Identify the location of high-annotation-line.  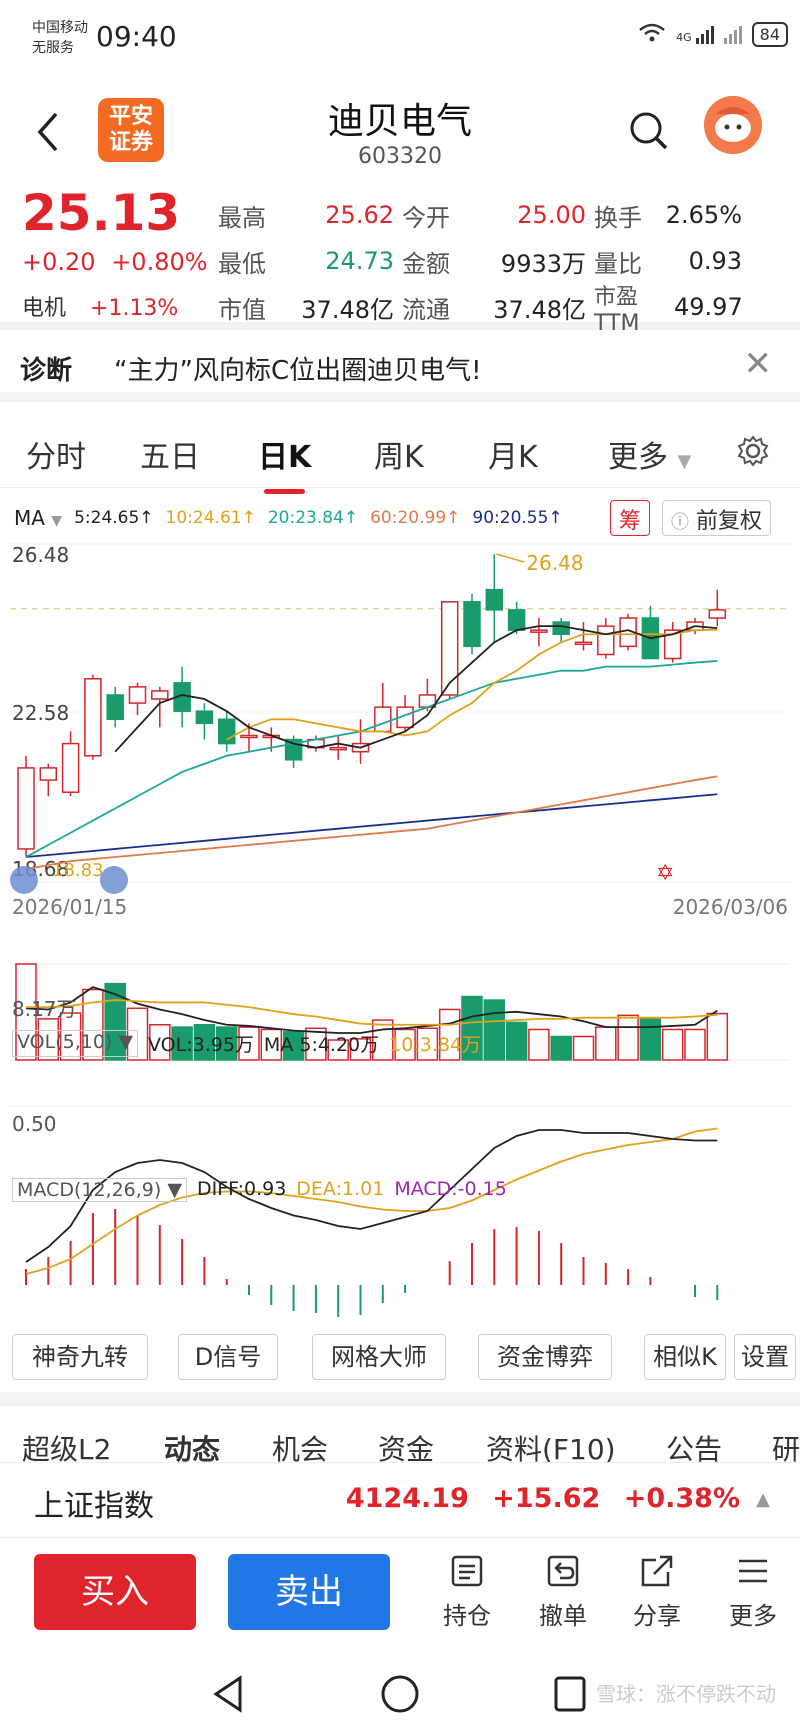
(510, 558).